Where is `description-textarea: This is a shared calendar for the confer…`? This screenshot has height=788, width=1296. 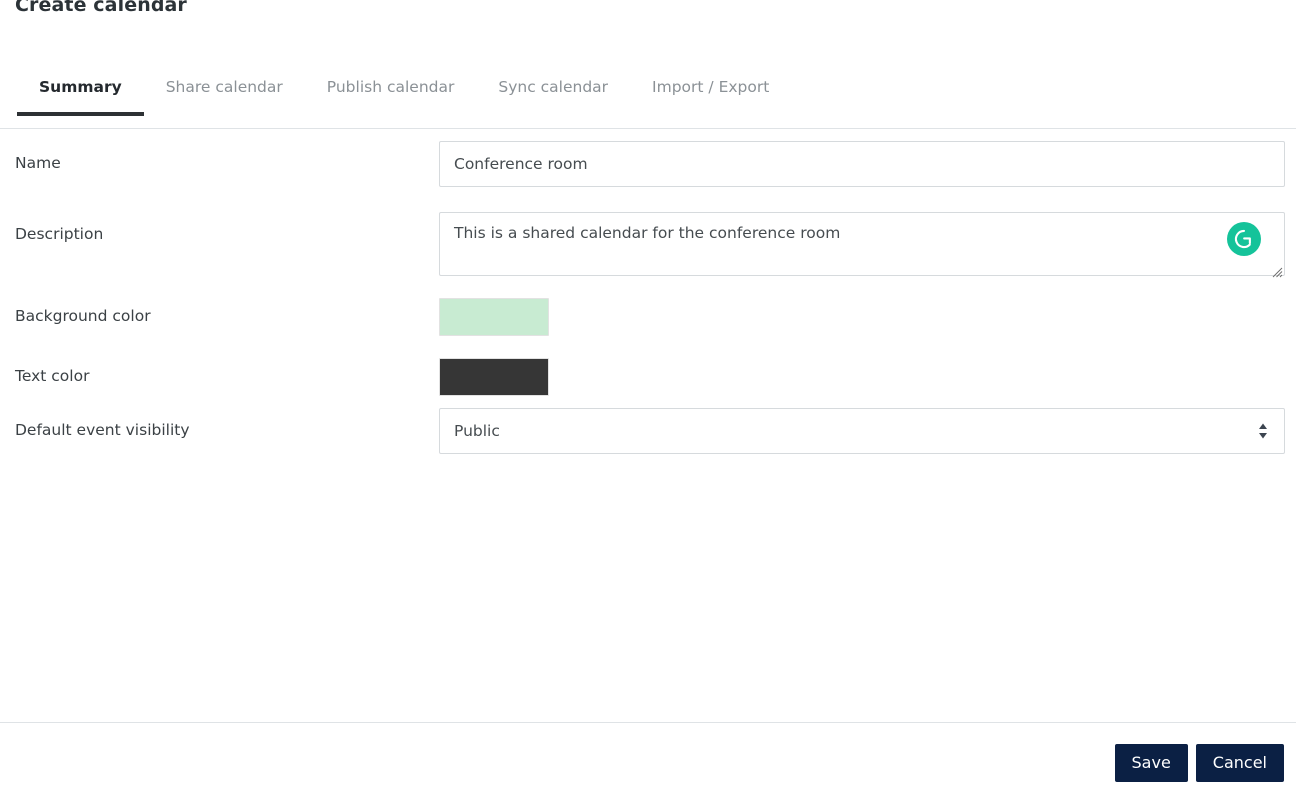
description-textarea: This is a shared calendar for the confer… is located at coordinates (862, 244).